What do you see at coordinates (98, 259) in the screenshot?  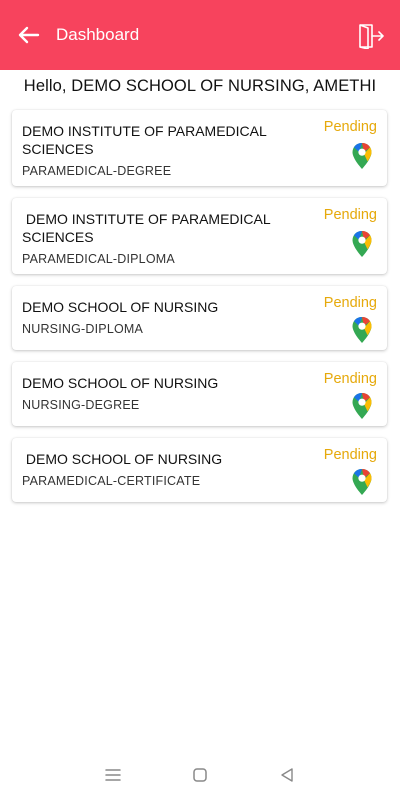 I see `course-label: PARAMEDICAL-DIPLOMA` at bounding box center [98, 259].